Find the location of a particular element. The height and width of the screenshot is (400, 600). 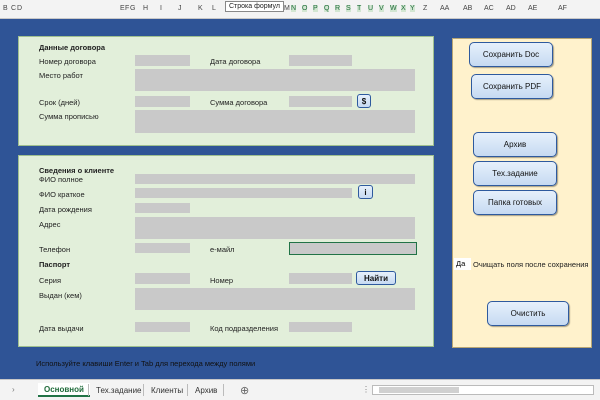

column-header: K is located at coordinates (200, 8).